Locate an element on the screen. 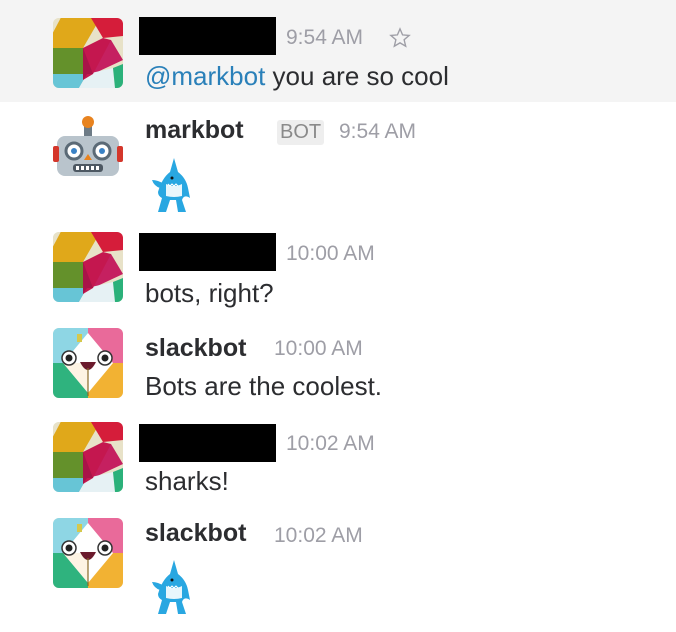 This screenshot has width=676, height=632. sender-name: markbot is located at coordinates (194, 130).